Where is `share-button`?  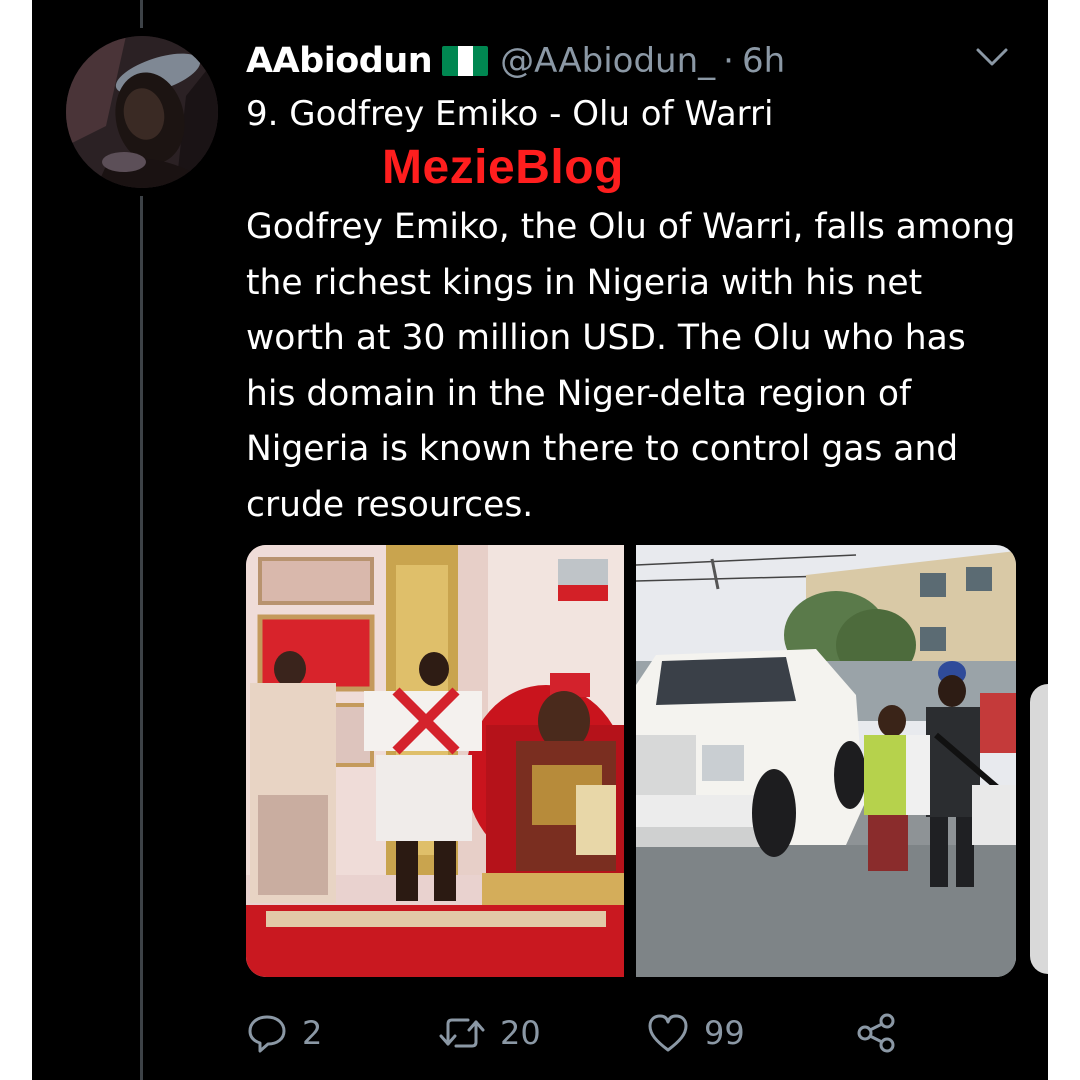 share-button is located at coordinates (876, 1033).